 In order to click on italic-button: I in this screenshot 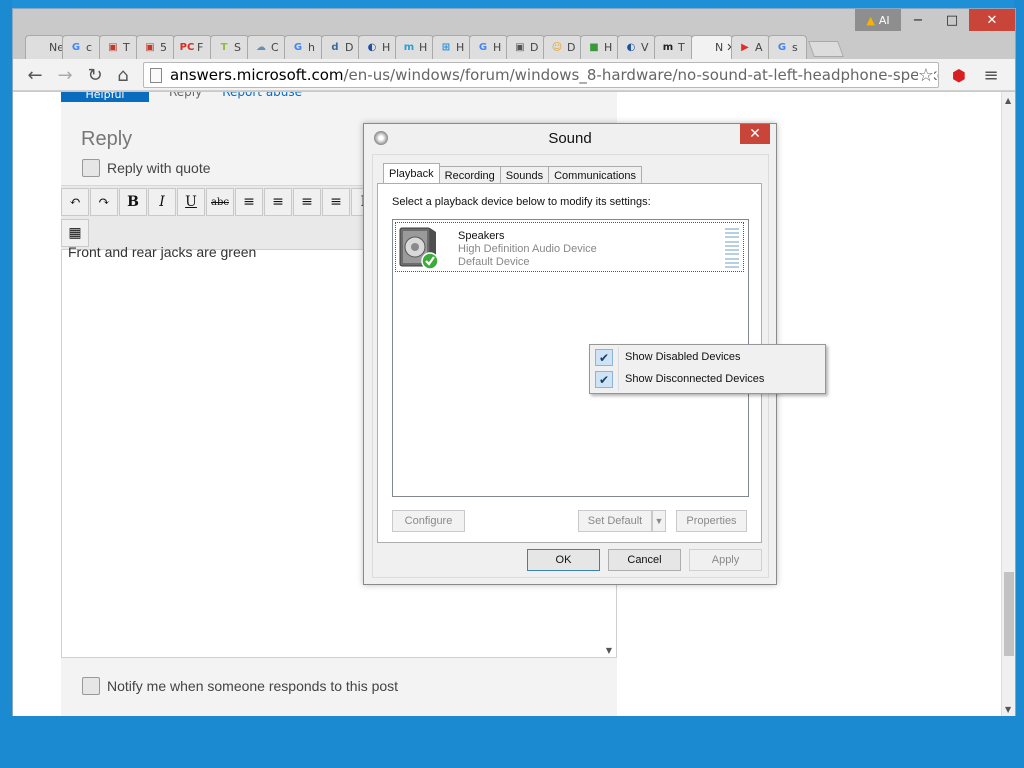, I will do `click(162, 202)`.